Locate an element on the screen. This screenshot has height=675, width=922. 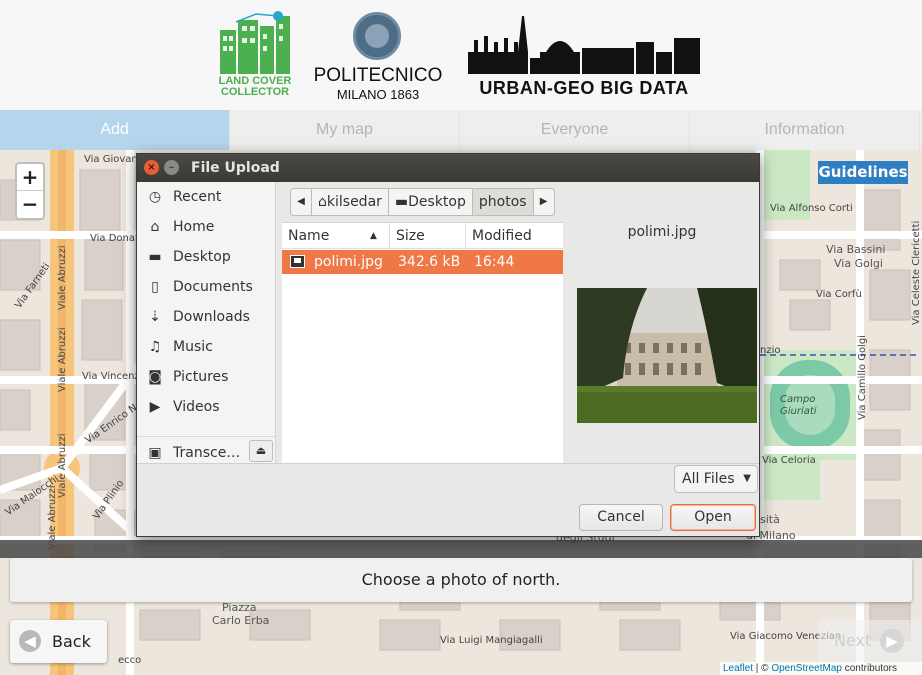
file-row-selected: polimi.jpg 342.6 kB 16:44 is located at coordinates (422, 262).